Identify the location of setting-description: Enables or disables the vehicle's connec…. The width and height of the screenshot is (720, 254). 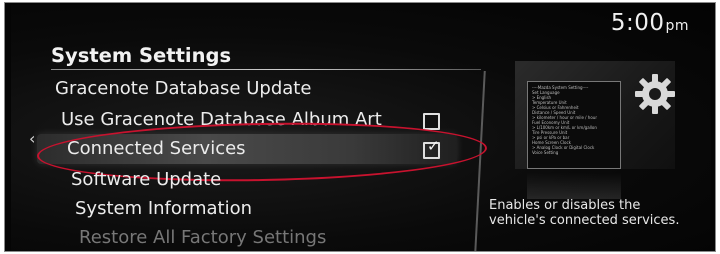
(584, 213).